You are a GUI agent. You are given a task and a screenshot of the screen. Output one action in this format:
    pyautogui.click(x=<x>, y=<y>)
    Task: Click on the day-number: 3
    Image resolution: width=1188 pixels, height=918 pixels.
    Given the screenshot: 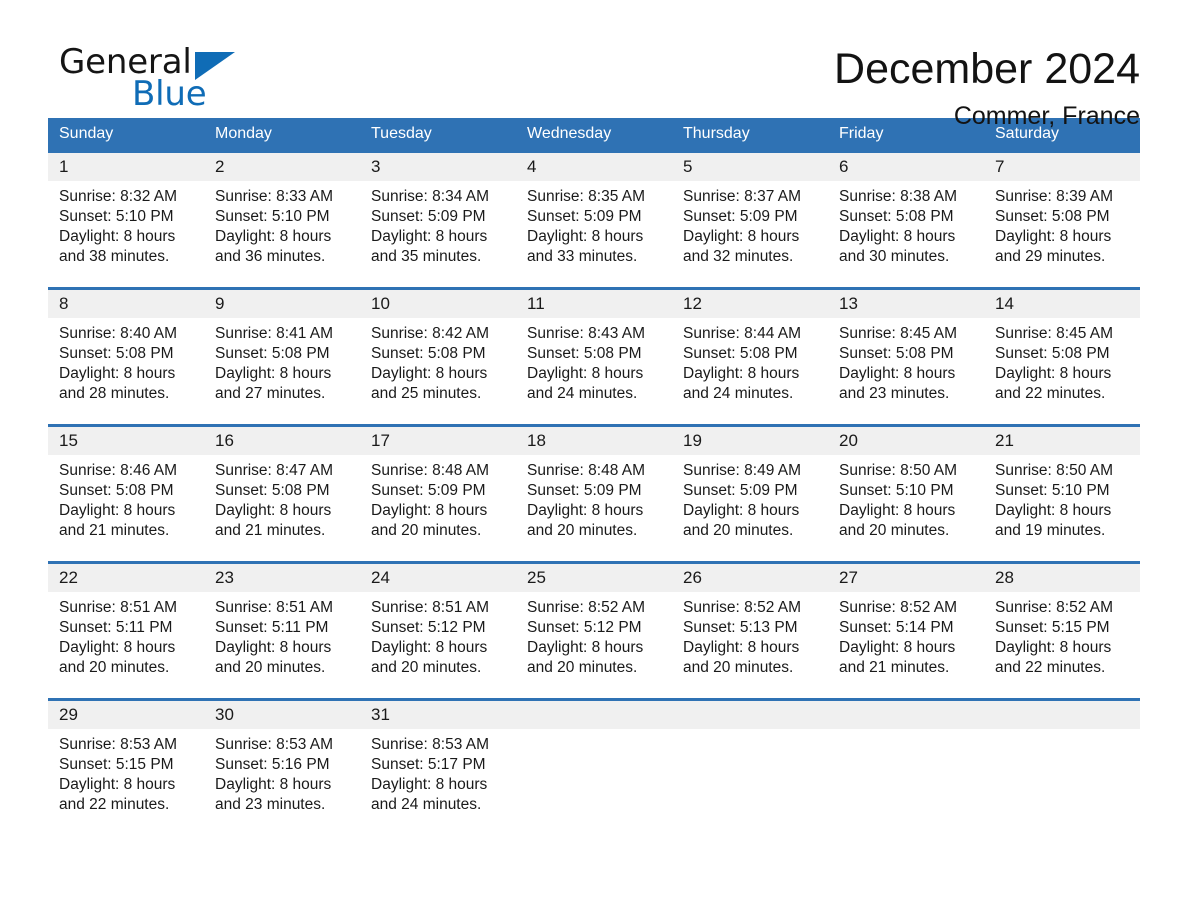 What is the action you would take?
    pyautogui.click(x=438, y=167)
    